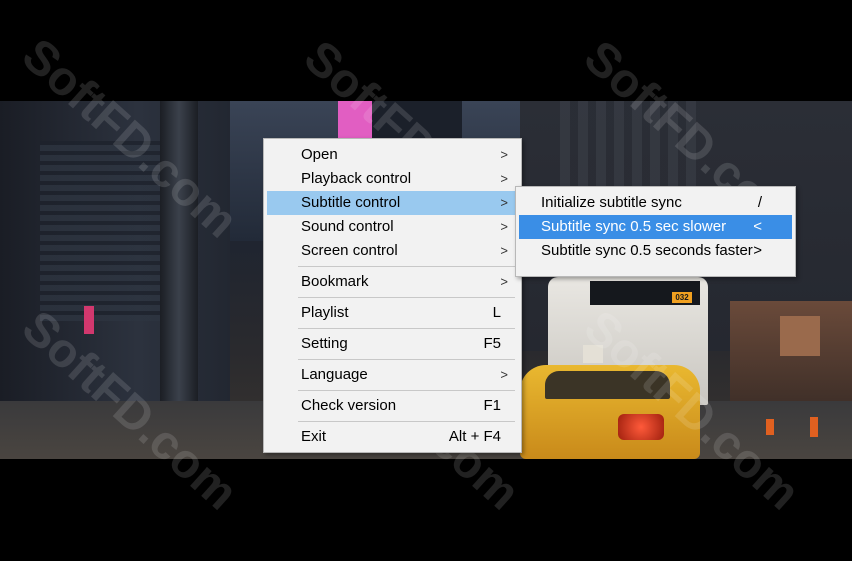 This screenshot has width=852, height=561. What do you see at coordinates (757, 226) in the screenshot?
I see `menu-item-shortcut: <` at bounding box center [757, 226].